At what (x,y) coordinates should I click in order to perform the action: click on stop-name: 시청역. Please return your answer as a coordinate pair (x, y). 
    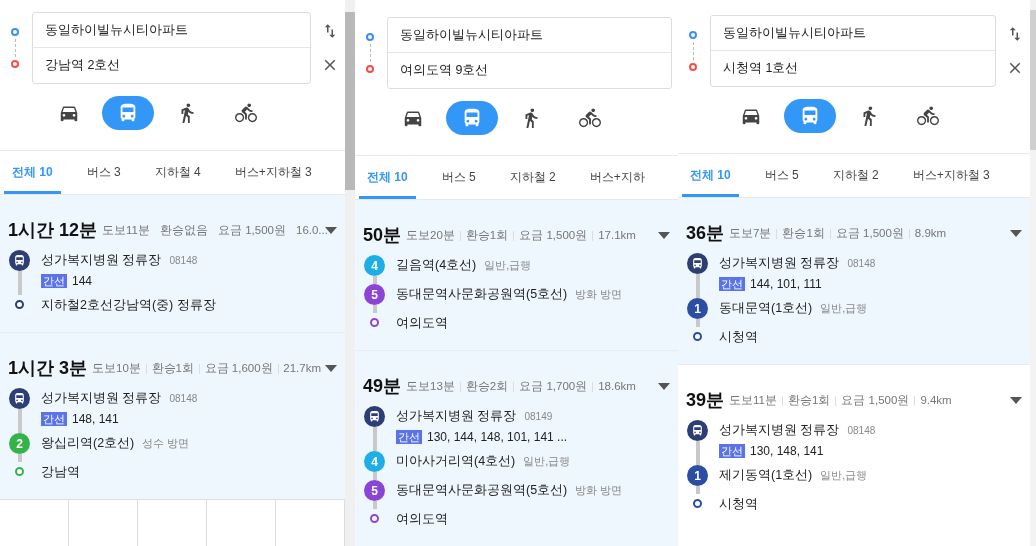
    Looking at the image, I should click on (738, 337).